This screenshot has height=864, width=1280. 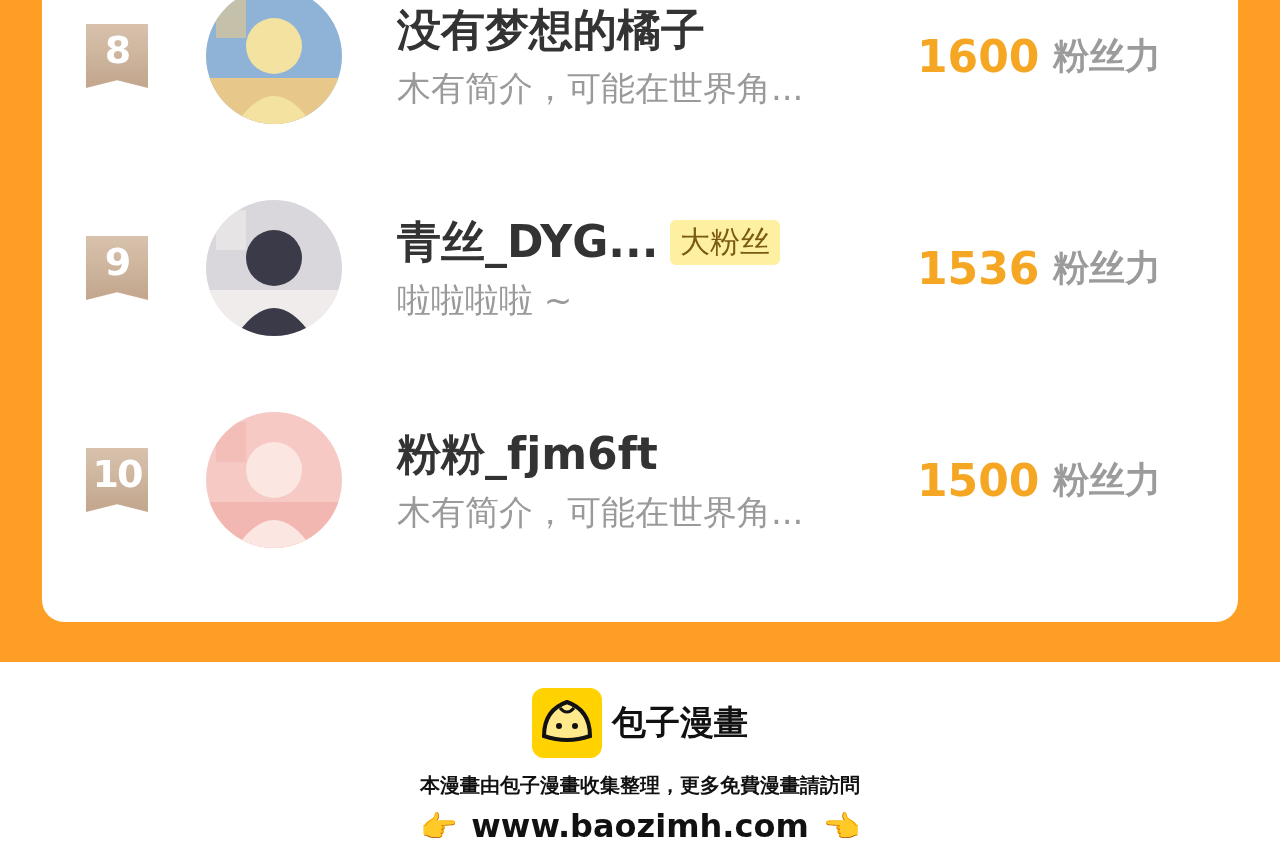 I want to click on pointing-right-icon: 👉, so click(x=439, y=826).